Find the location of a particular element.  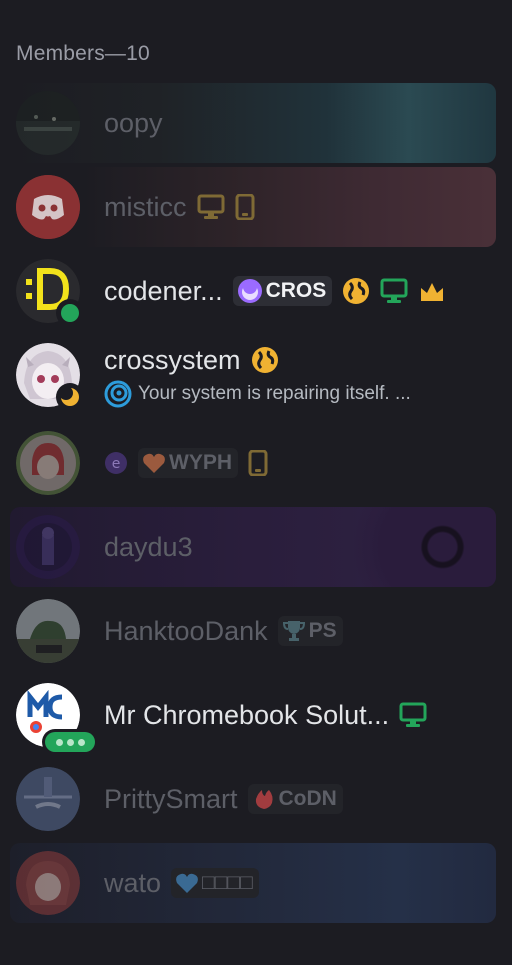

guild-tag: PS is located at coordinates (310, 631).